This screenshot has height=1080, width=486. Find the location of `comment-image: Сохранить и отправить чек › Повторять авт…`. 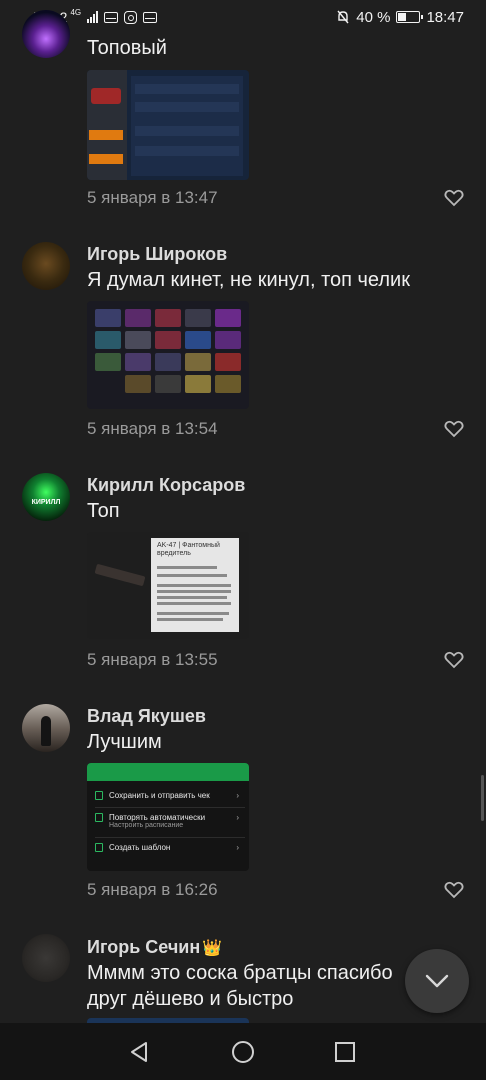

comment-image: Сохранить и отправить чек › Повторять авт… is located at coordinates (168, 817).